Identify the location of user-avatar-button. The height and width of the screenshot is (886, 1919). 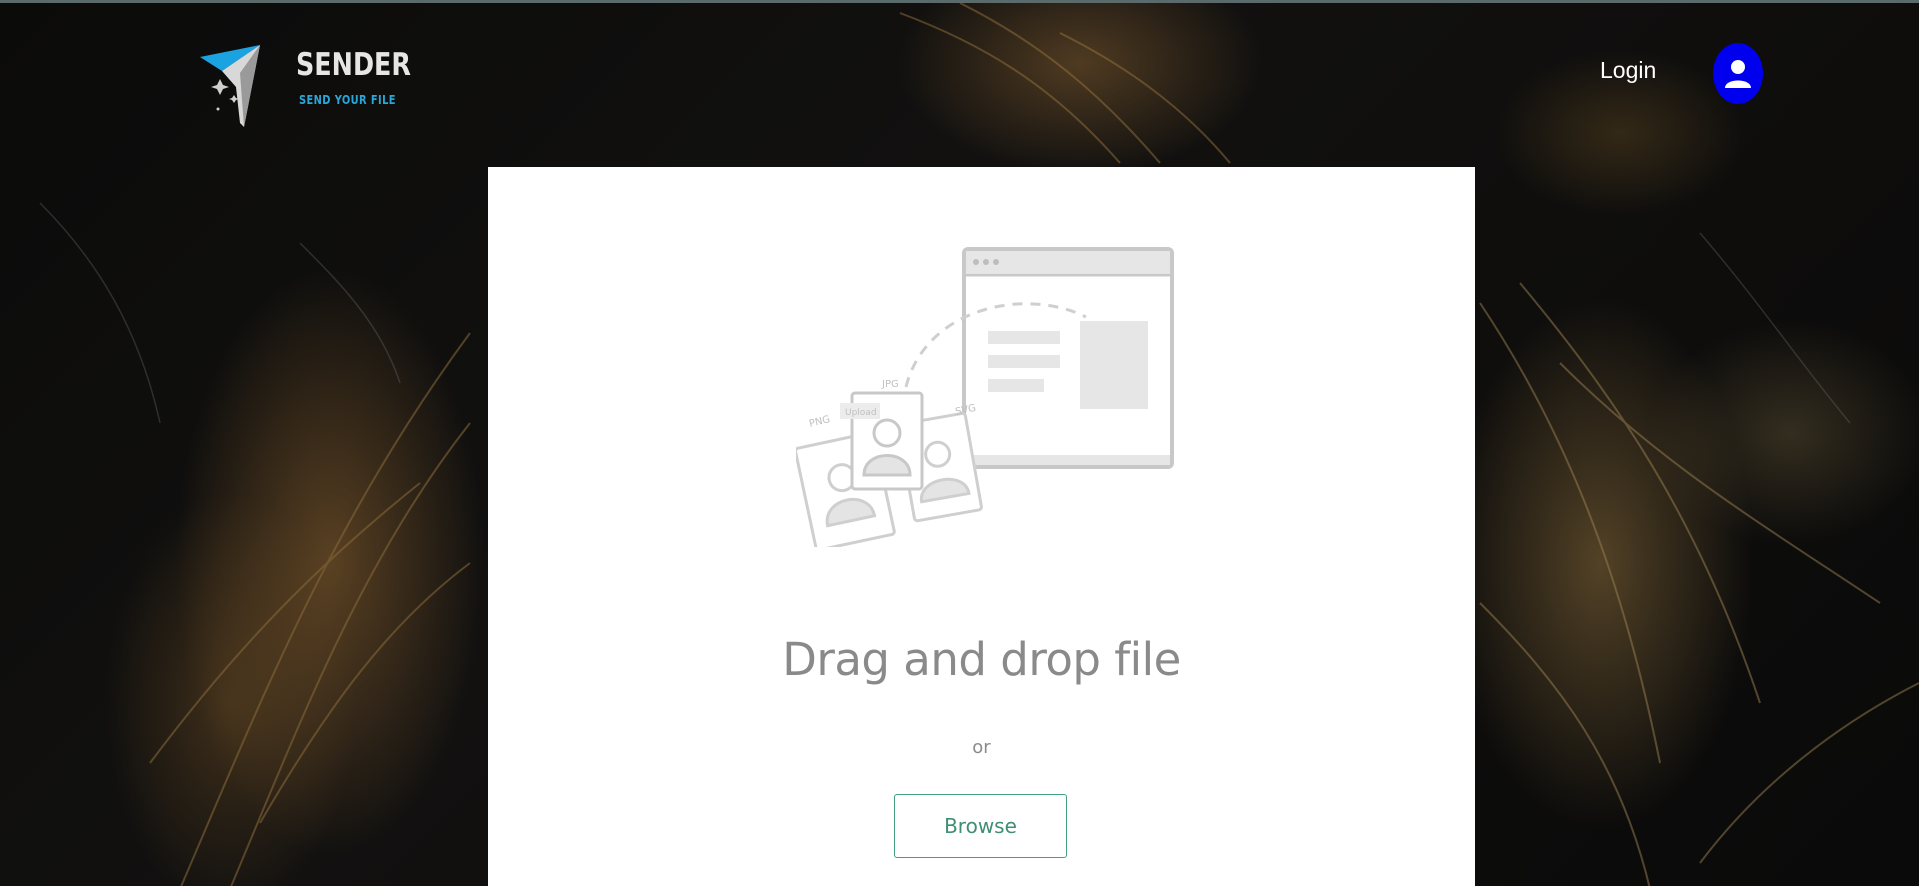
(1738, 73).